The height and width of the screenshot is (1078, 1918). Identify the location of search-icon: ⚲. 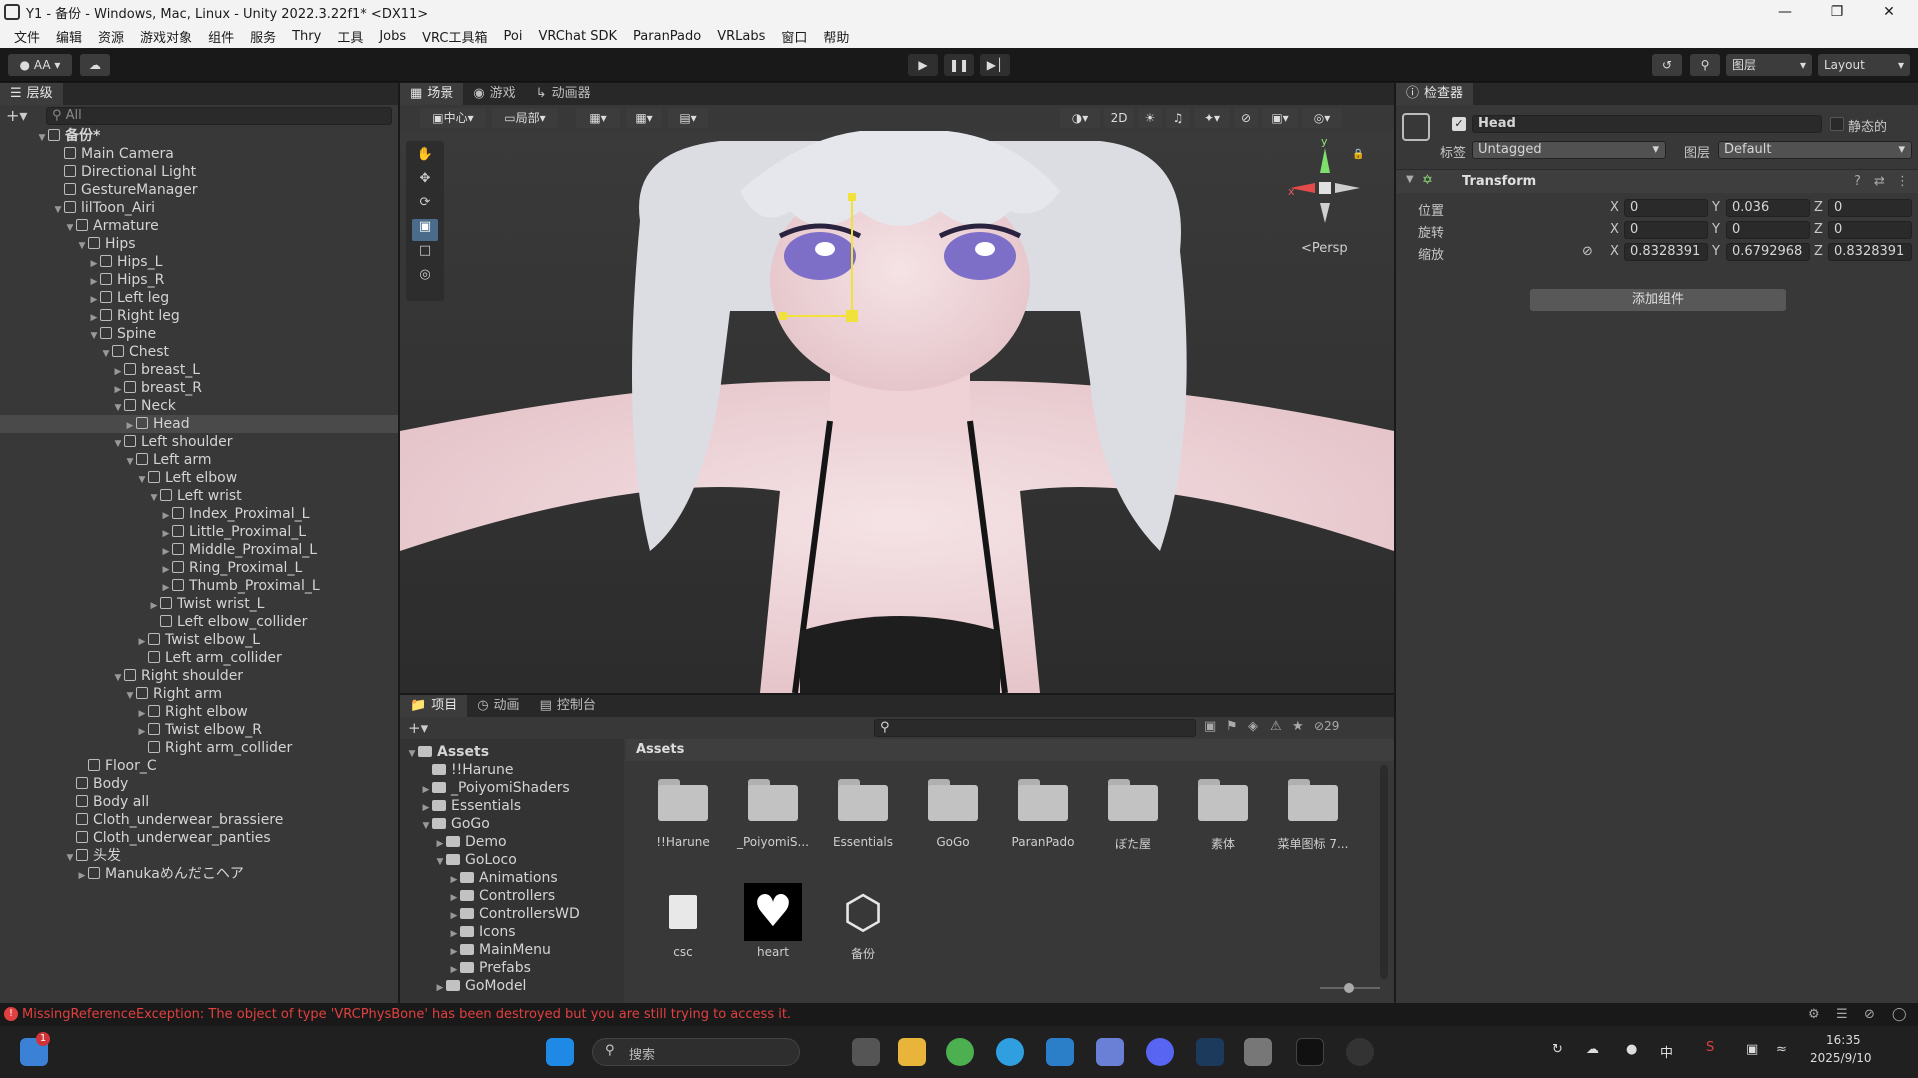
(1705, 65).